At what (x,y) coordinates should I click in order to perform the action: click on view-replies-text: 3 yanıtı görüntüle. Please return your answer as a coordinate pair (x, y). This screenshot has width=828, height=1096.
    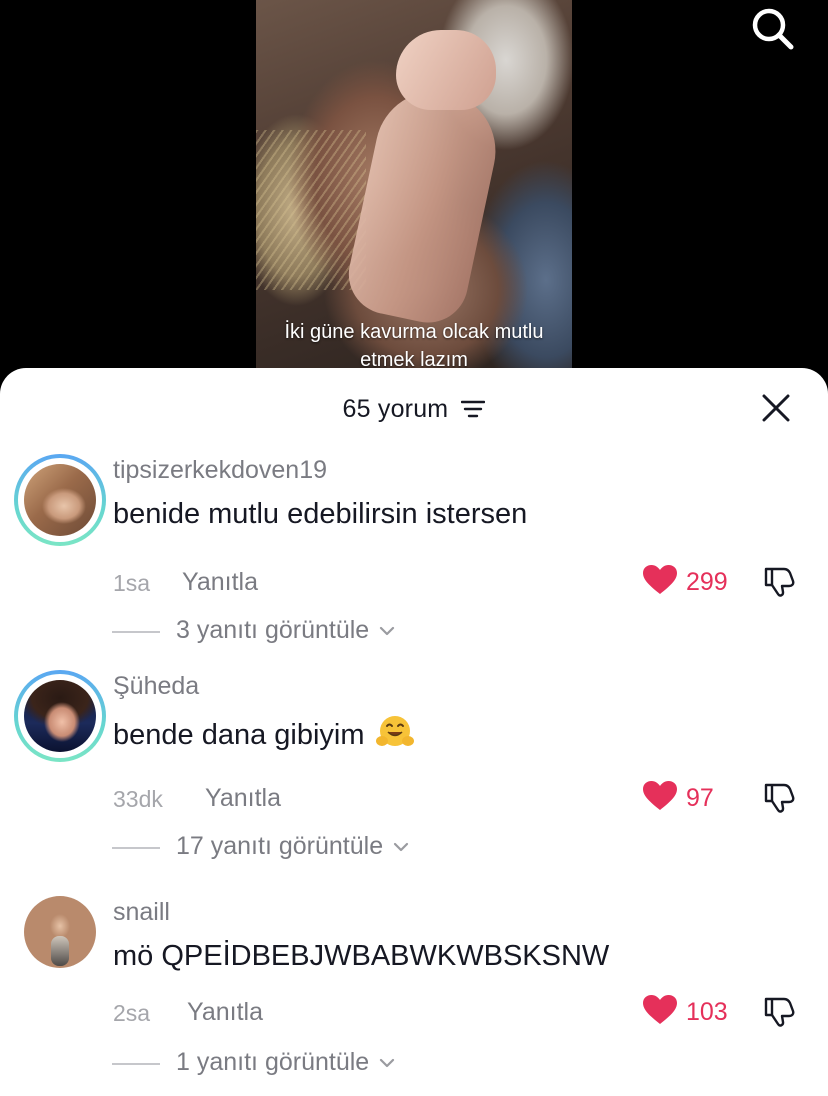
    Looking at the image, I should click on (273, 630).